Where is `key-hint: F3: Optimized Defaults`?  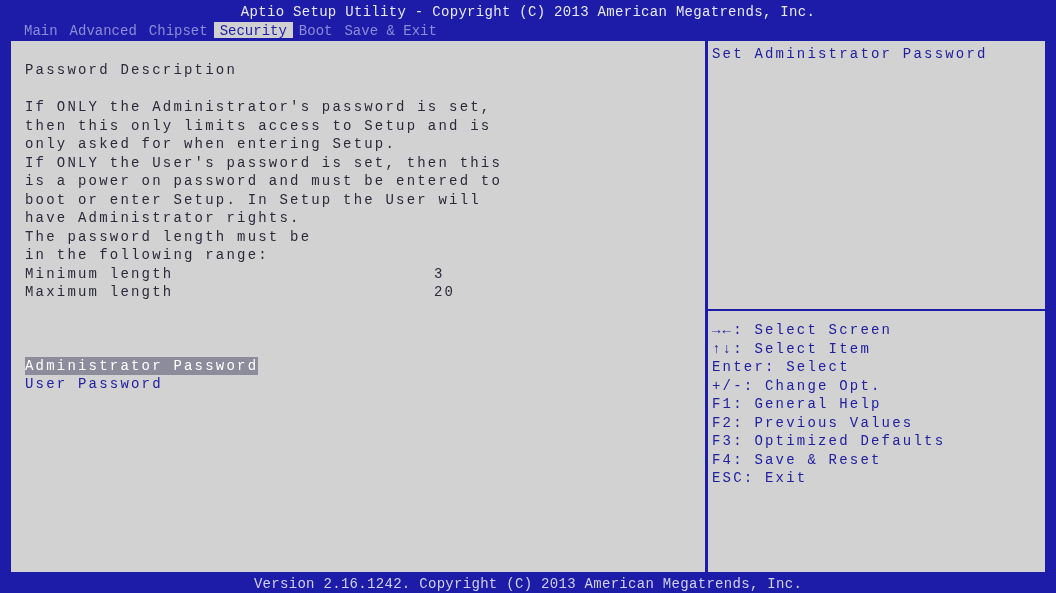
key-hint: F3: Optimized Defaults is located at coordinates (829, 441).